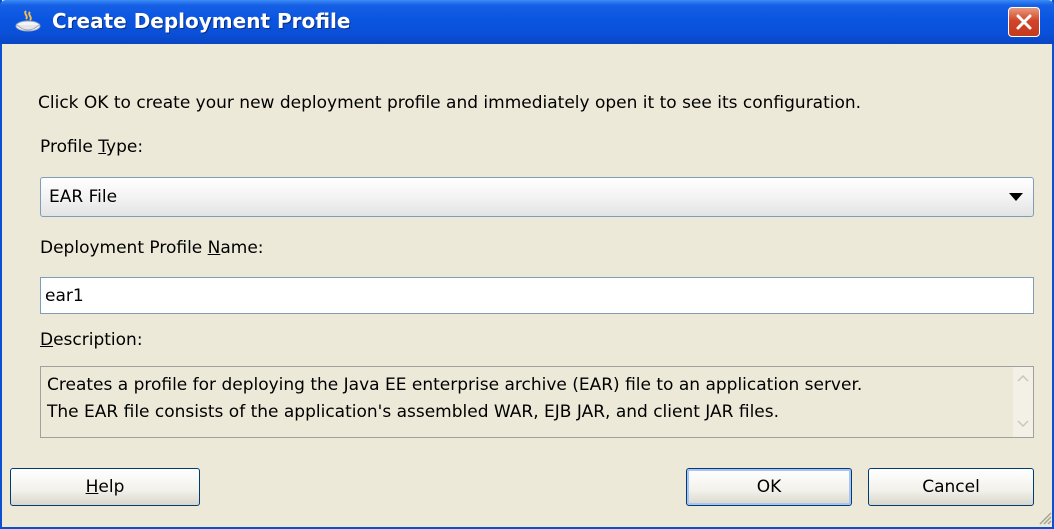  What do you see at coordinates (1023, 378) in the screenshot?
I see `scroll-up-icon` at bounding box center [1023, 378].